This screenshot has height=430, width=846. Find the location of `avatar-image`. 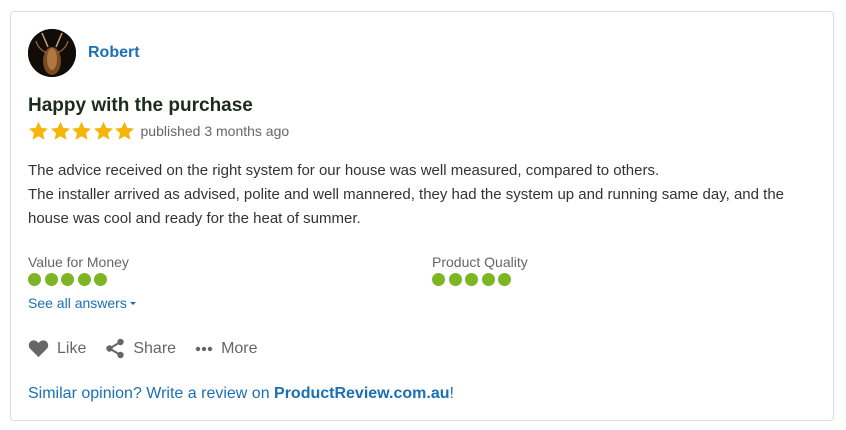

avatar-image is located at coordinates (52, 53).